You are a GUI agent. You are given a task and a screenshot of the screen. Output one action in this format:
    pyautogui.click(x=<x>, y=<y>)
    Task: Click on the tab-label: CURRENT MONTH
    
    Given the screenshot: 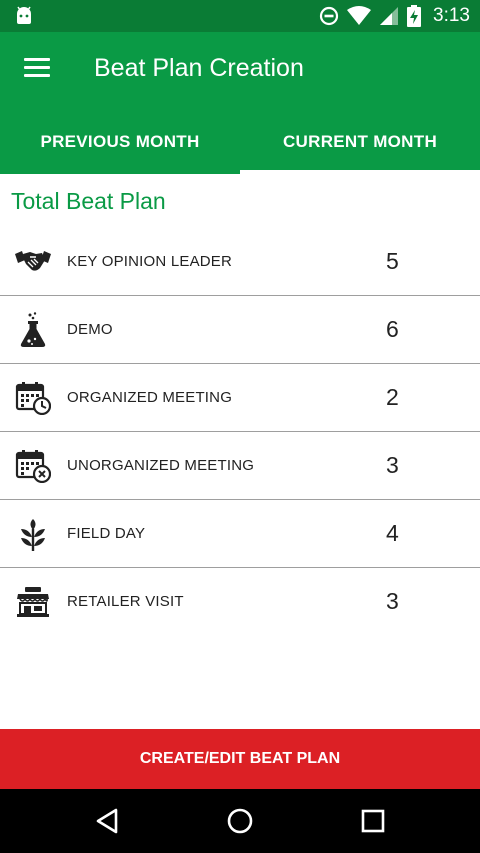 What is the action you would take?
    pyautogui.click(x=360, y=141)
    